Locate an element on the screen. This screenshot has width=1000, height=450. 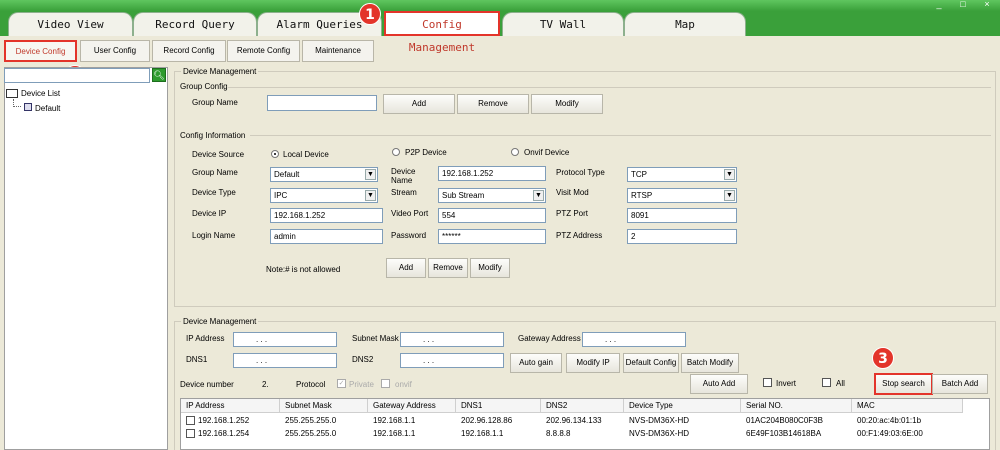
subtab-user-config: User Config is located at coordinates (115, 51).